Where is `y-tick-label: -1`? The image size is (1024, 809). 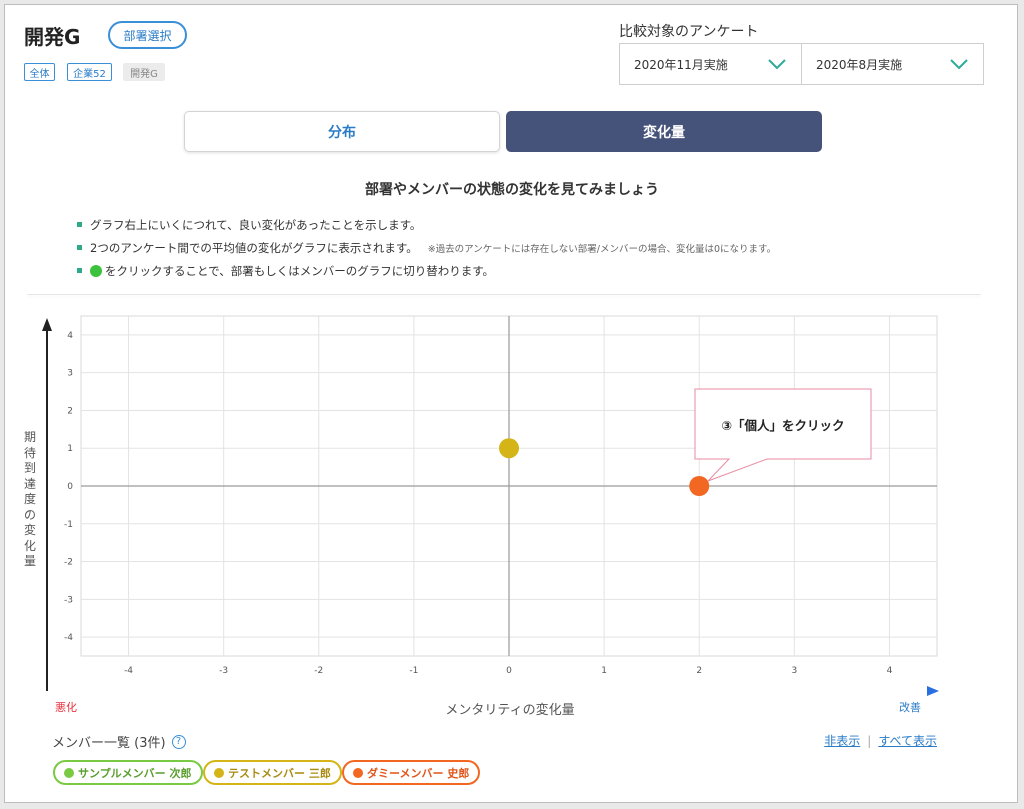
y-tick-label: -1 is located at coordinates (68, 525).